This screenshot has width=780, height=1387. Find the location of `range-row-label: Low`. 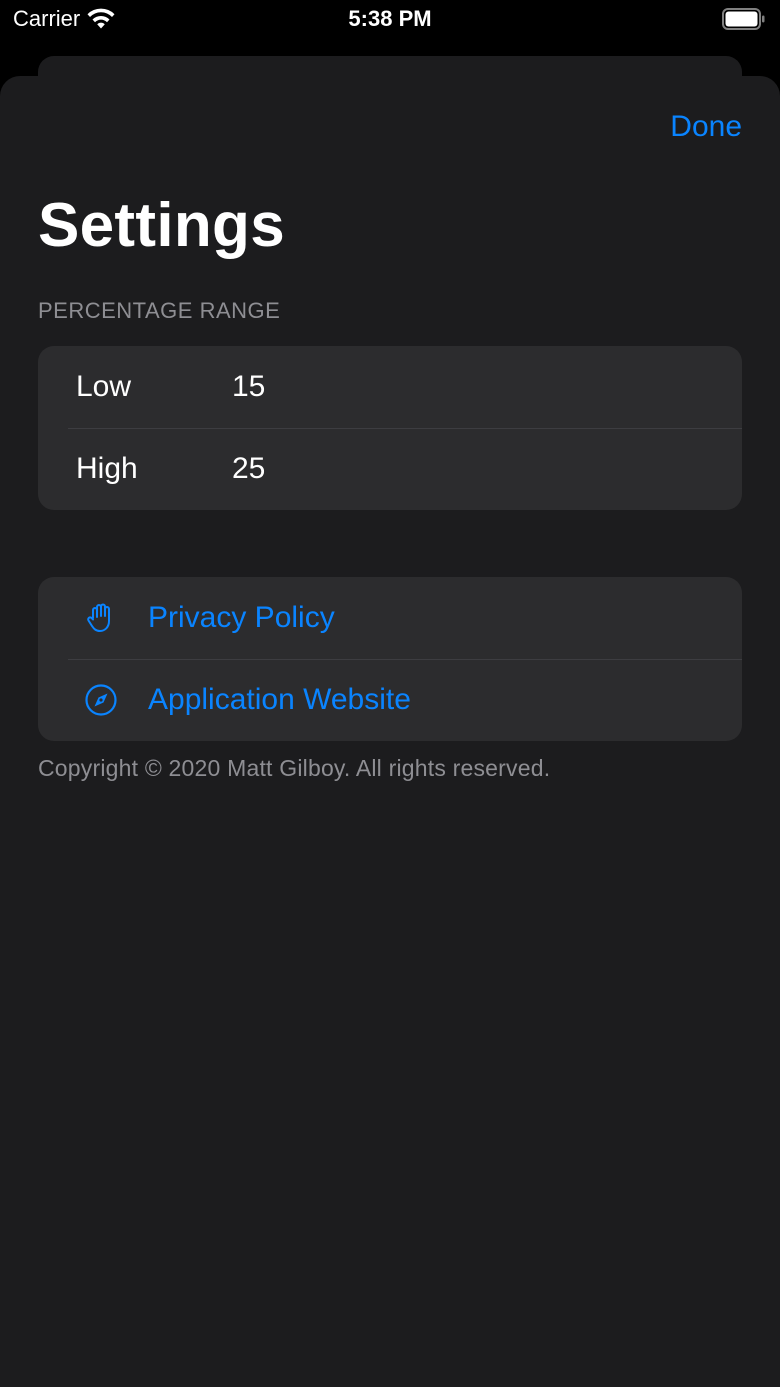

range-row-label: Low is located at coordinates (104, 386).